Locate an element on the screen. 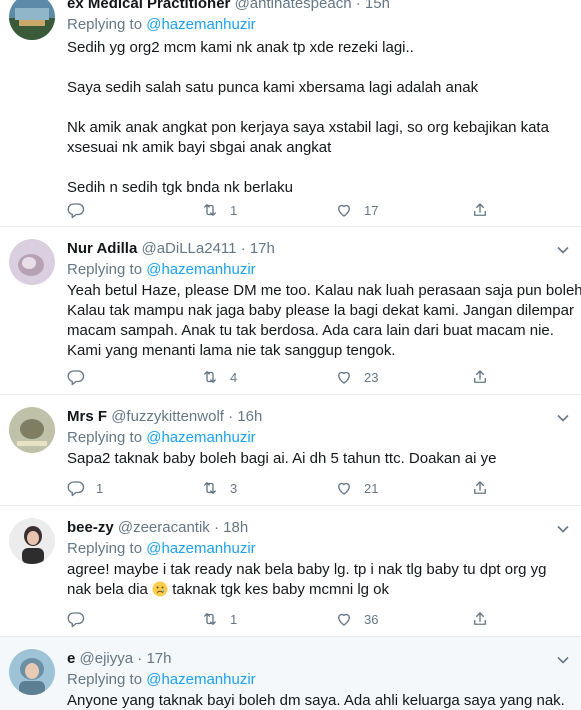  user-handle: @ejiyya is located at coordinates (107, 658).